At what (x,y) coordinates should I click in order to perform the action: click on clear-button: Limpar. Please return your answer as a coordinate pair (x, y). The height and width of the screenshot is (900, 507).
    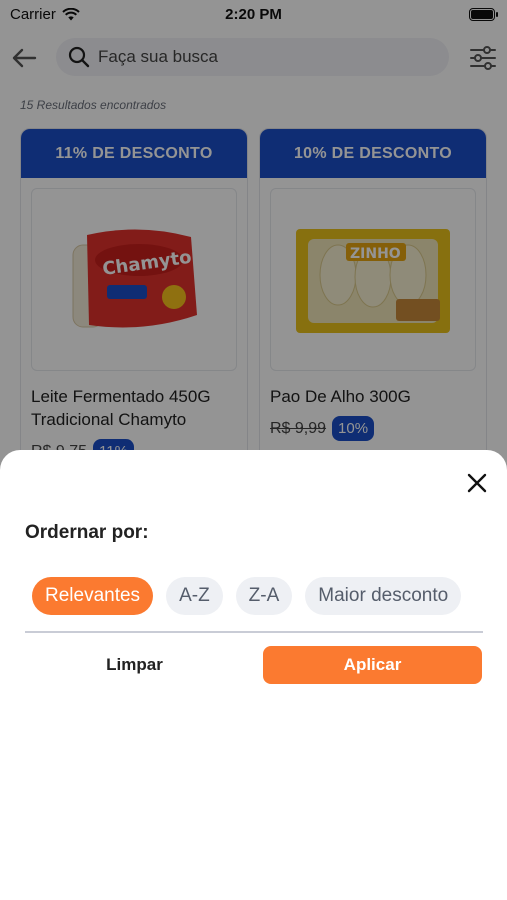
    Looking at the image, I should click on (134, 665).